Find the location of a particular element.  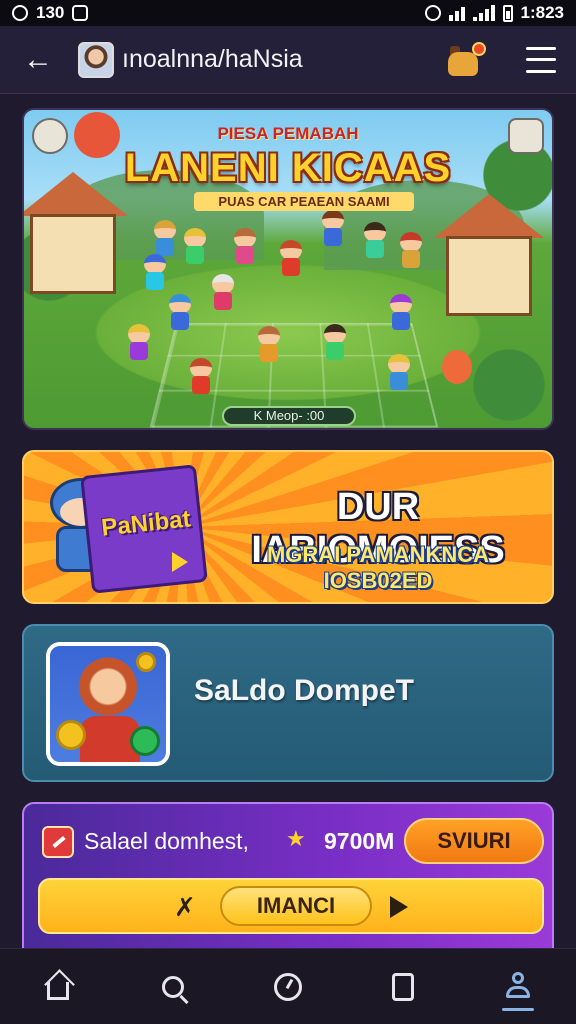

house-left is located at coordinates (73, 254).